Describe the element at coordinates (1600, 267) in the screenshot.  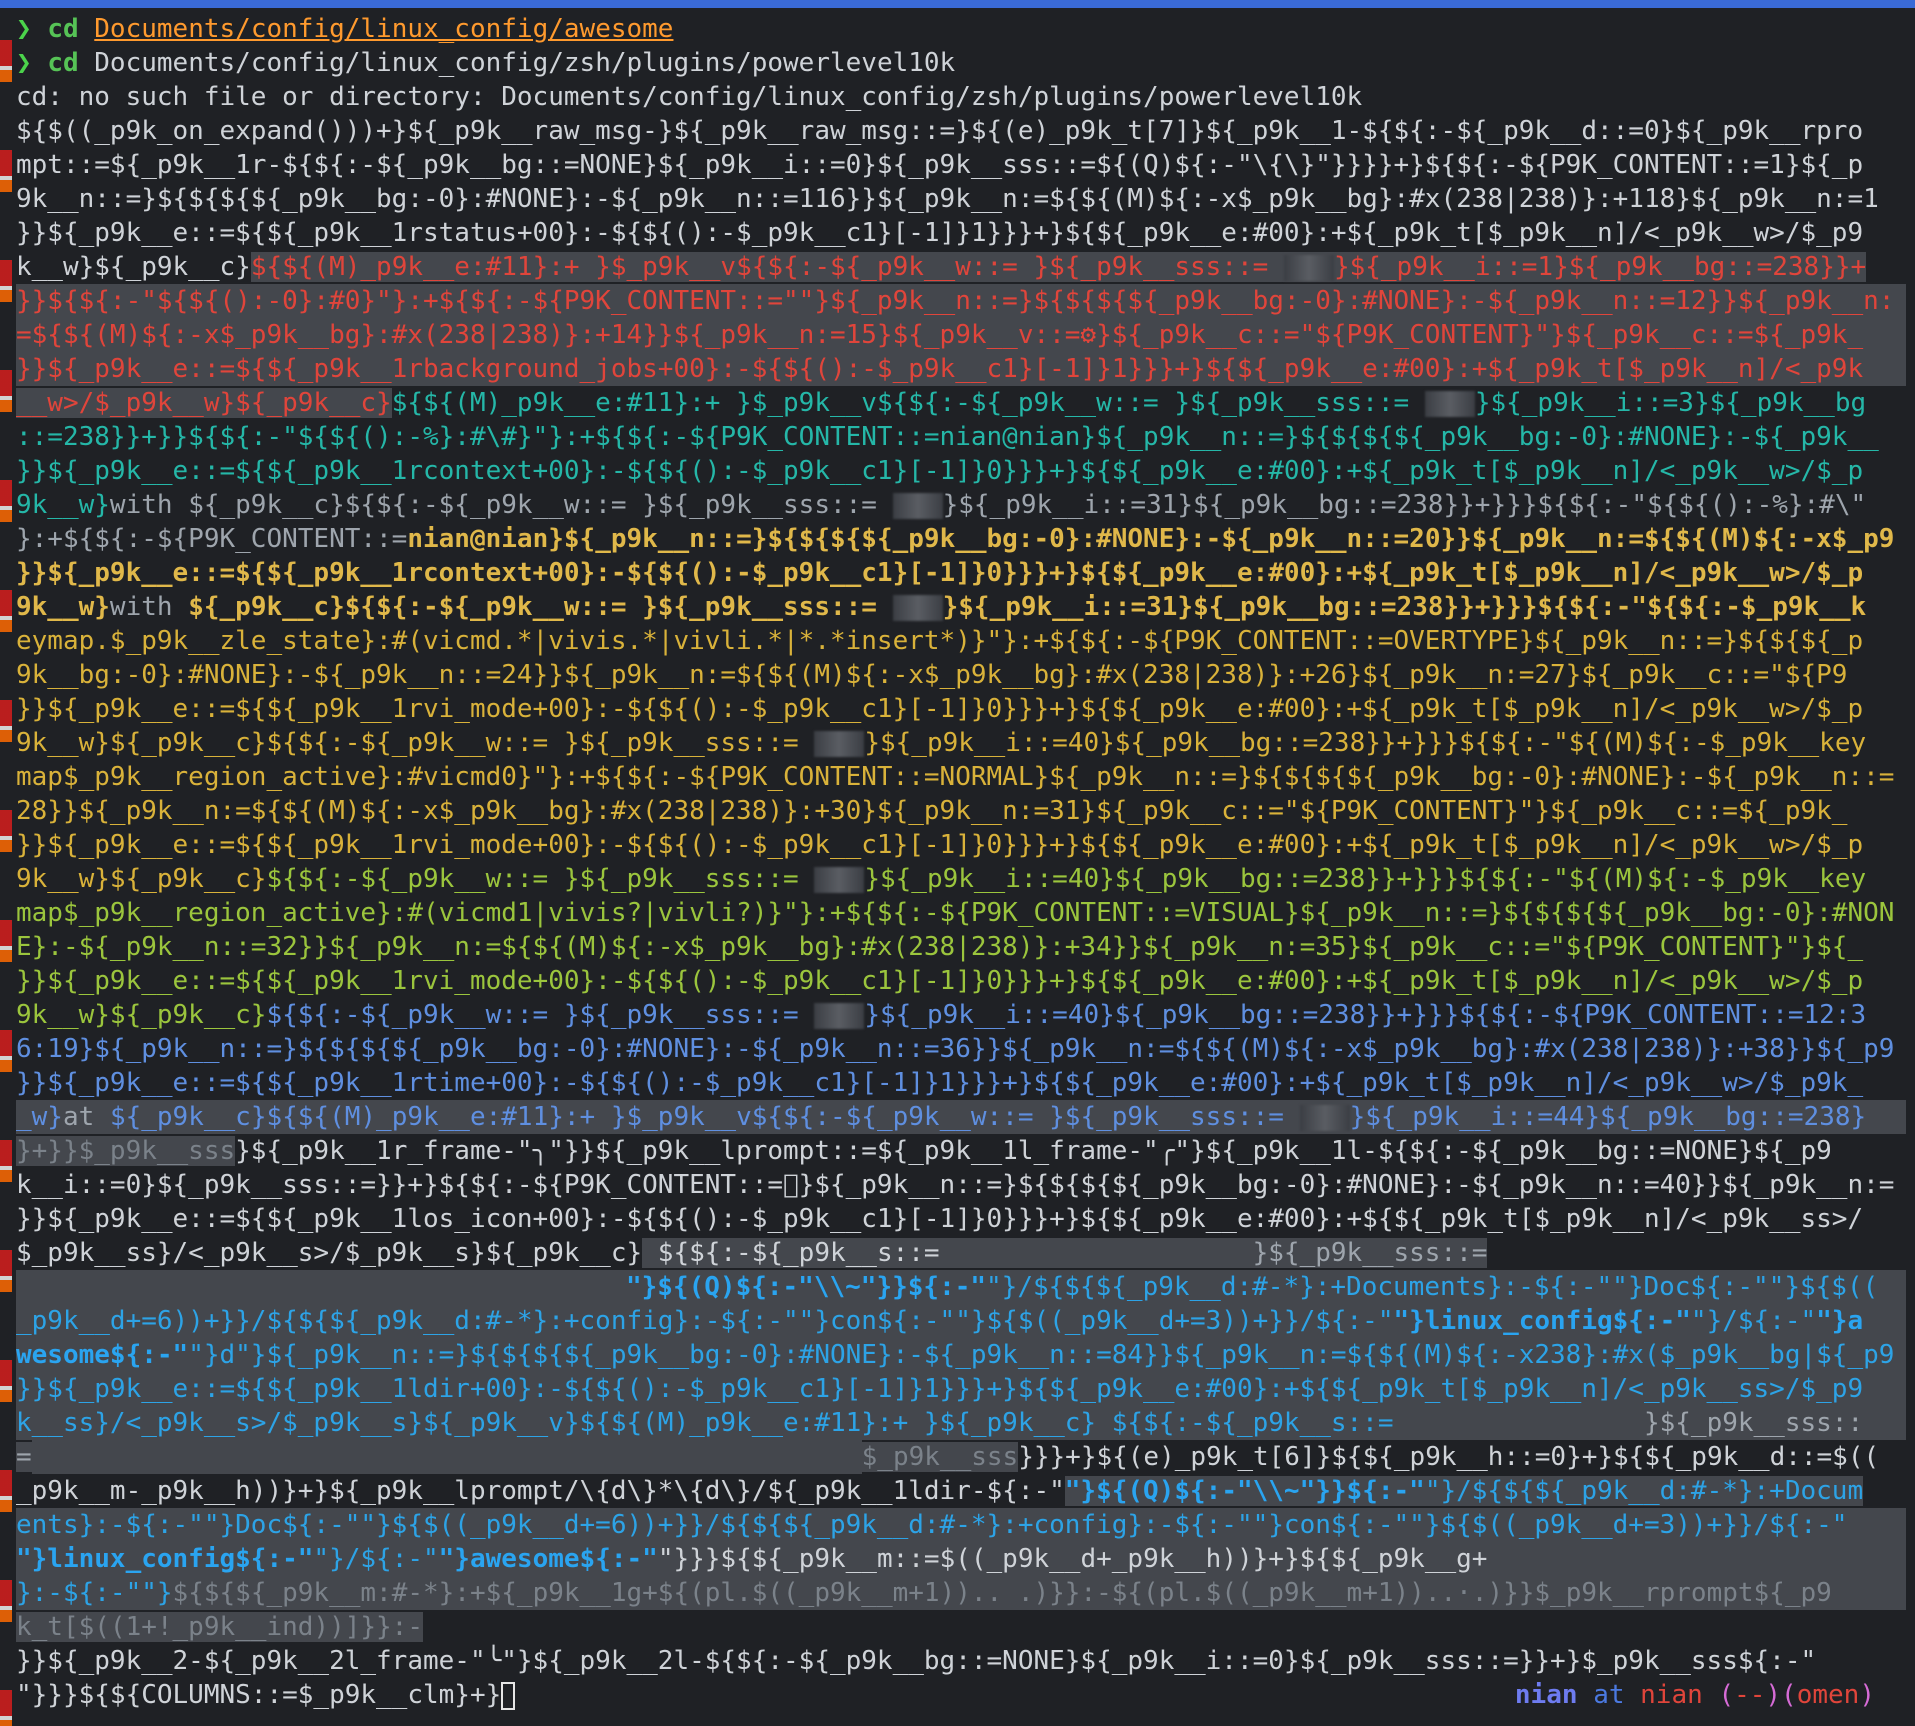
I see `text-run: }${_p9k__i::=1}${_p9k__bg::=238}}+` at that location.